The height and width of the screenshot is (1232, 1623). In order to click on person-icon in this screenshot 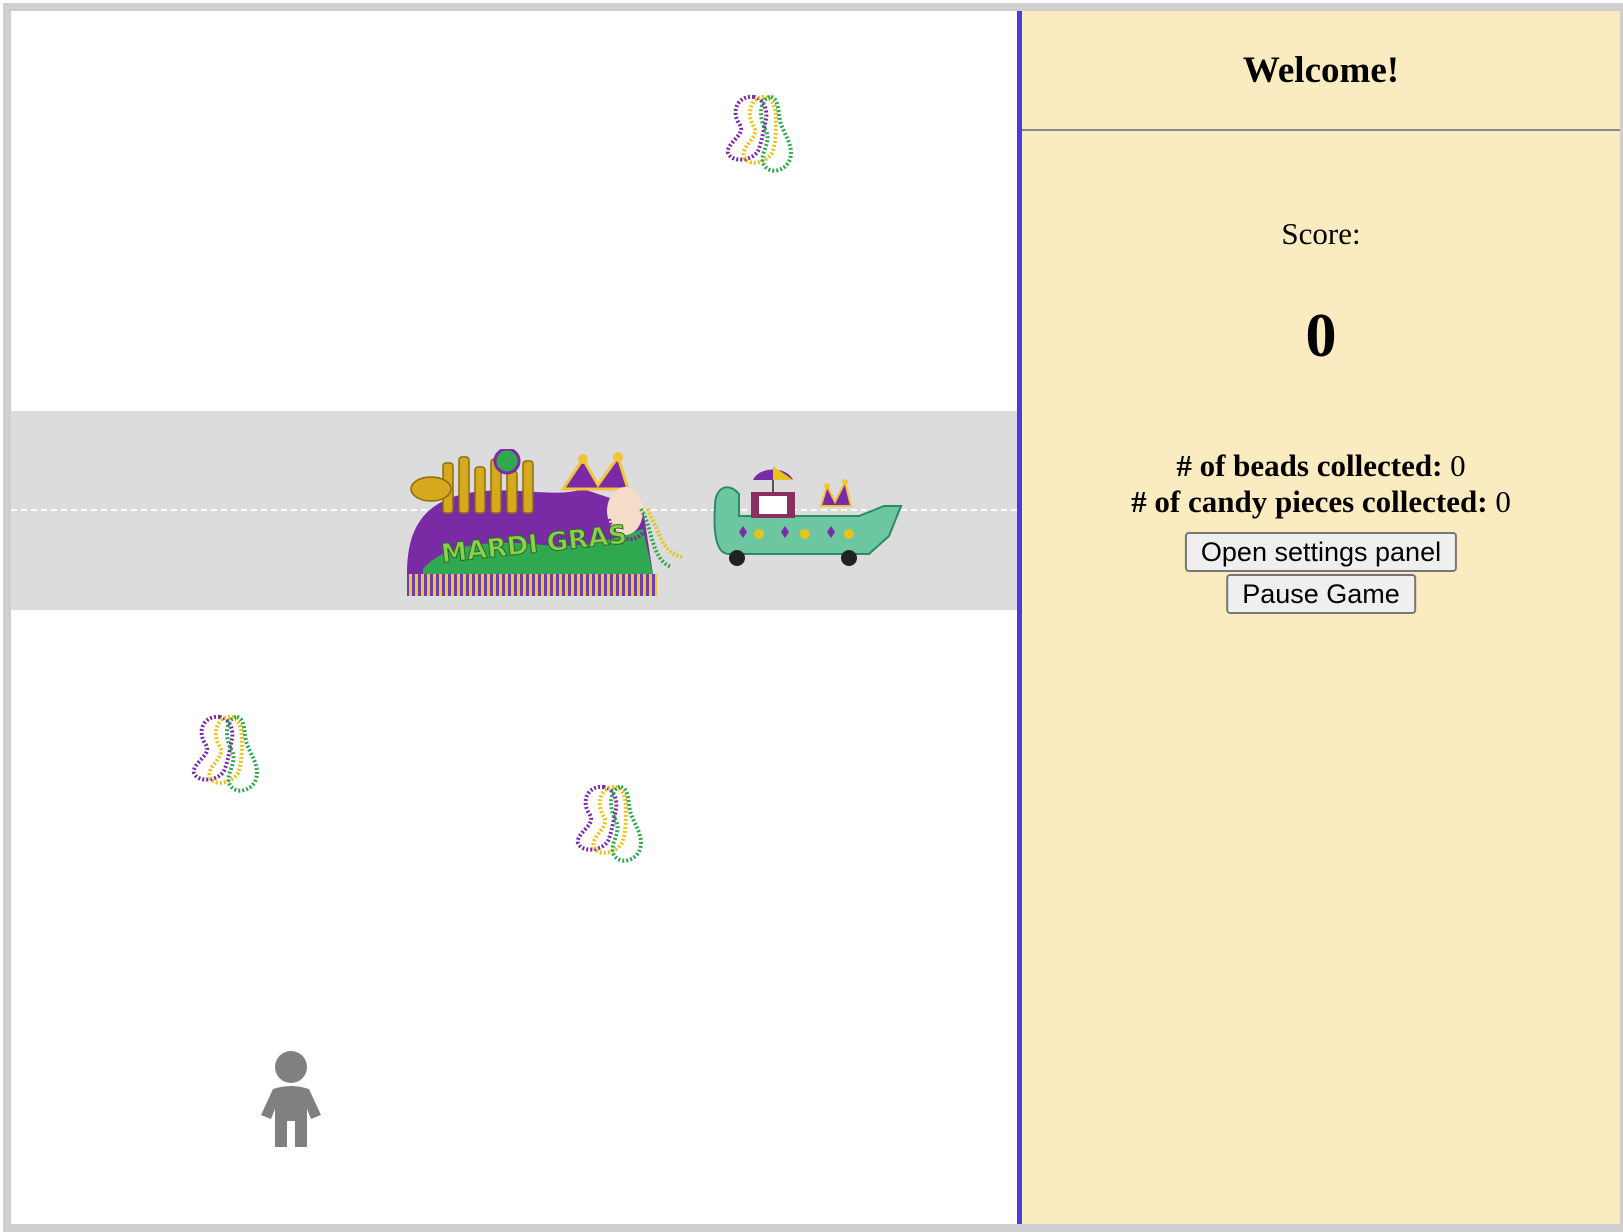, I will do `click(291, 1101)`.